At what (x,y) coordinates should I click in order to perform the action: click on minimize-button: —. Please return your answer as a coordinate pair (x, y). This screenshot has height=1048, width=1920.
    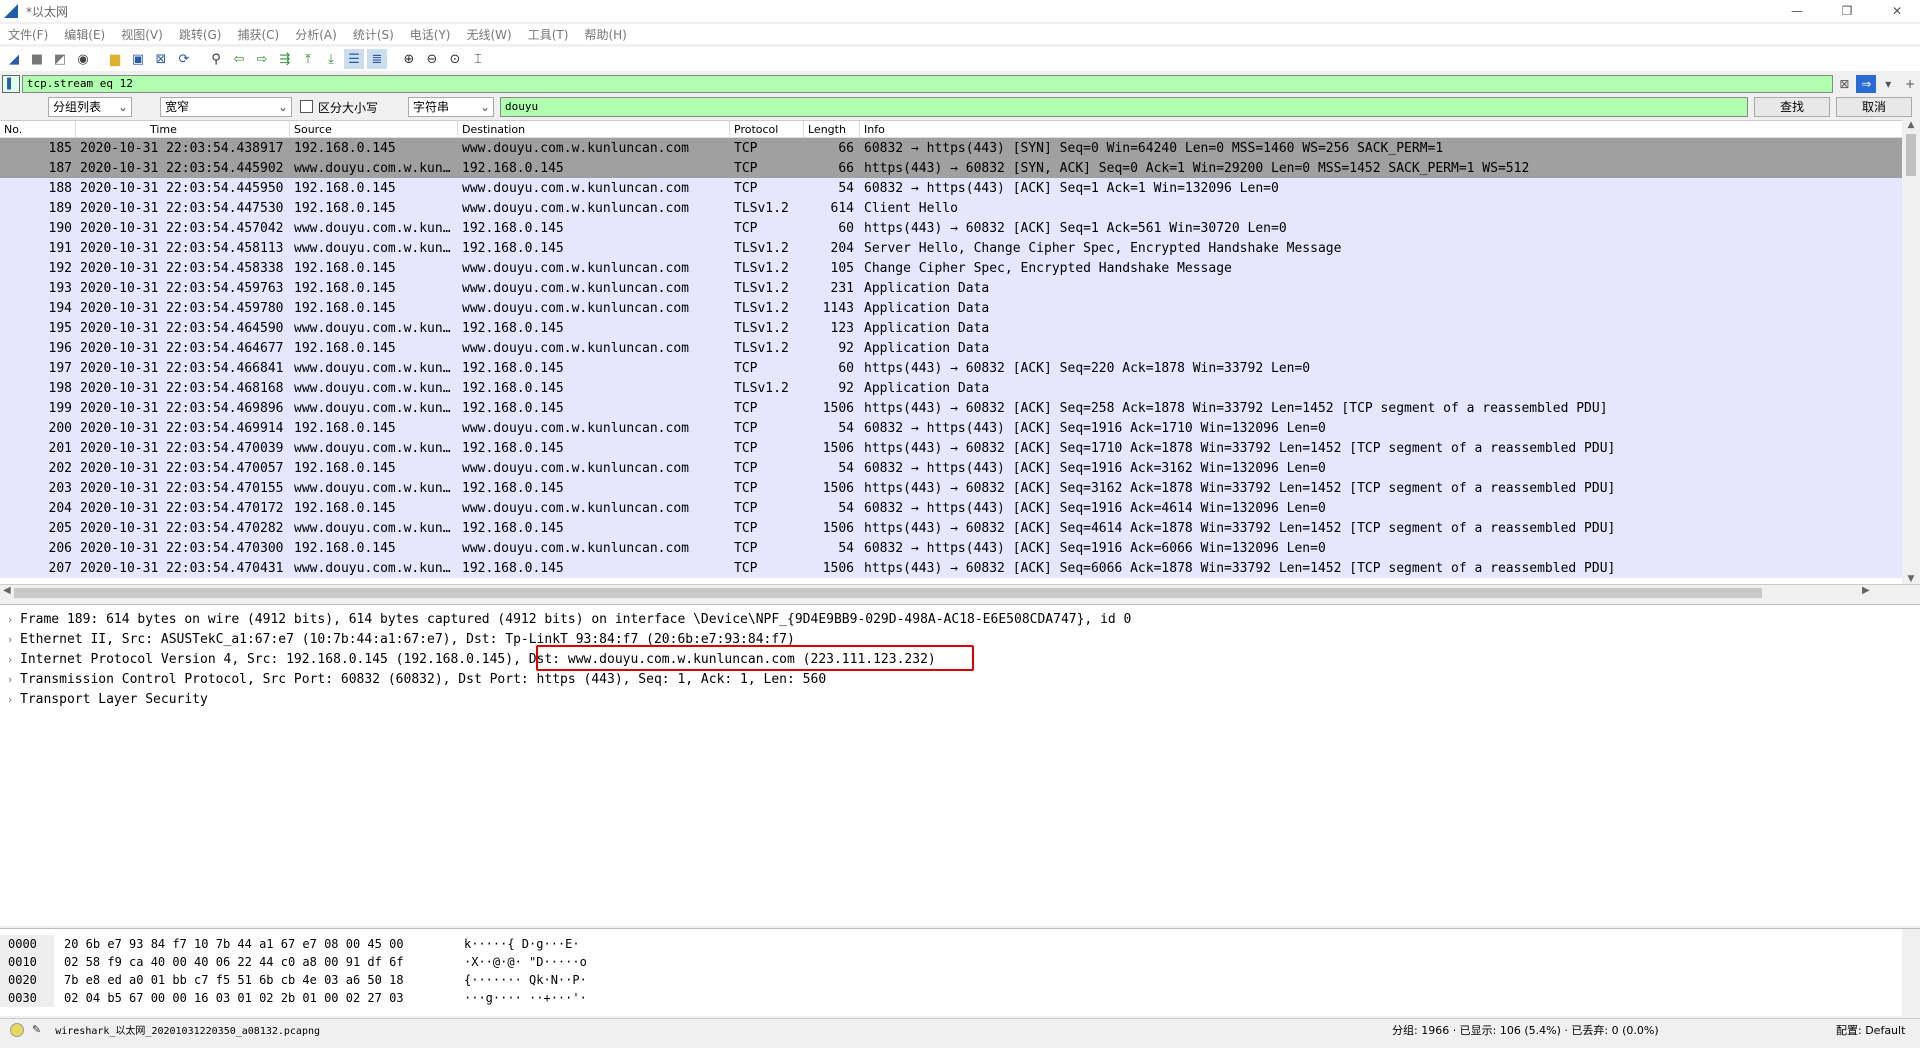
    Looking at the image, I should click on (1797, 11).